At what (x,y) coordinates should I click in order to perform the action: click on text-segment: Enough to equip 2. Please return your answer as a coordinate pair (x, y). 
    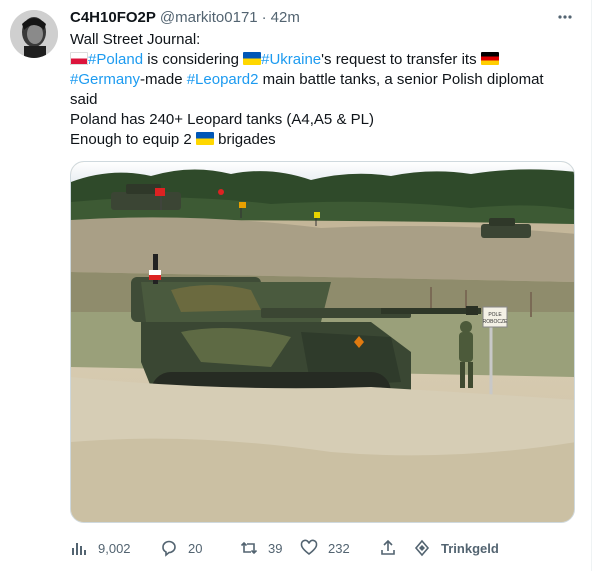
    Looking at the image, I should click on (133, 139).